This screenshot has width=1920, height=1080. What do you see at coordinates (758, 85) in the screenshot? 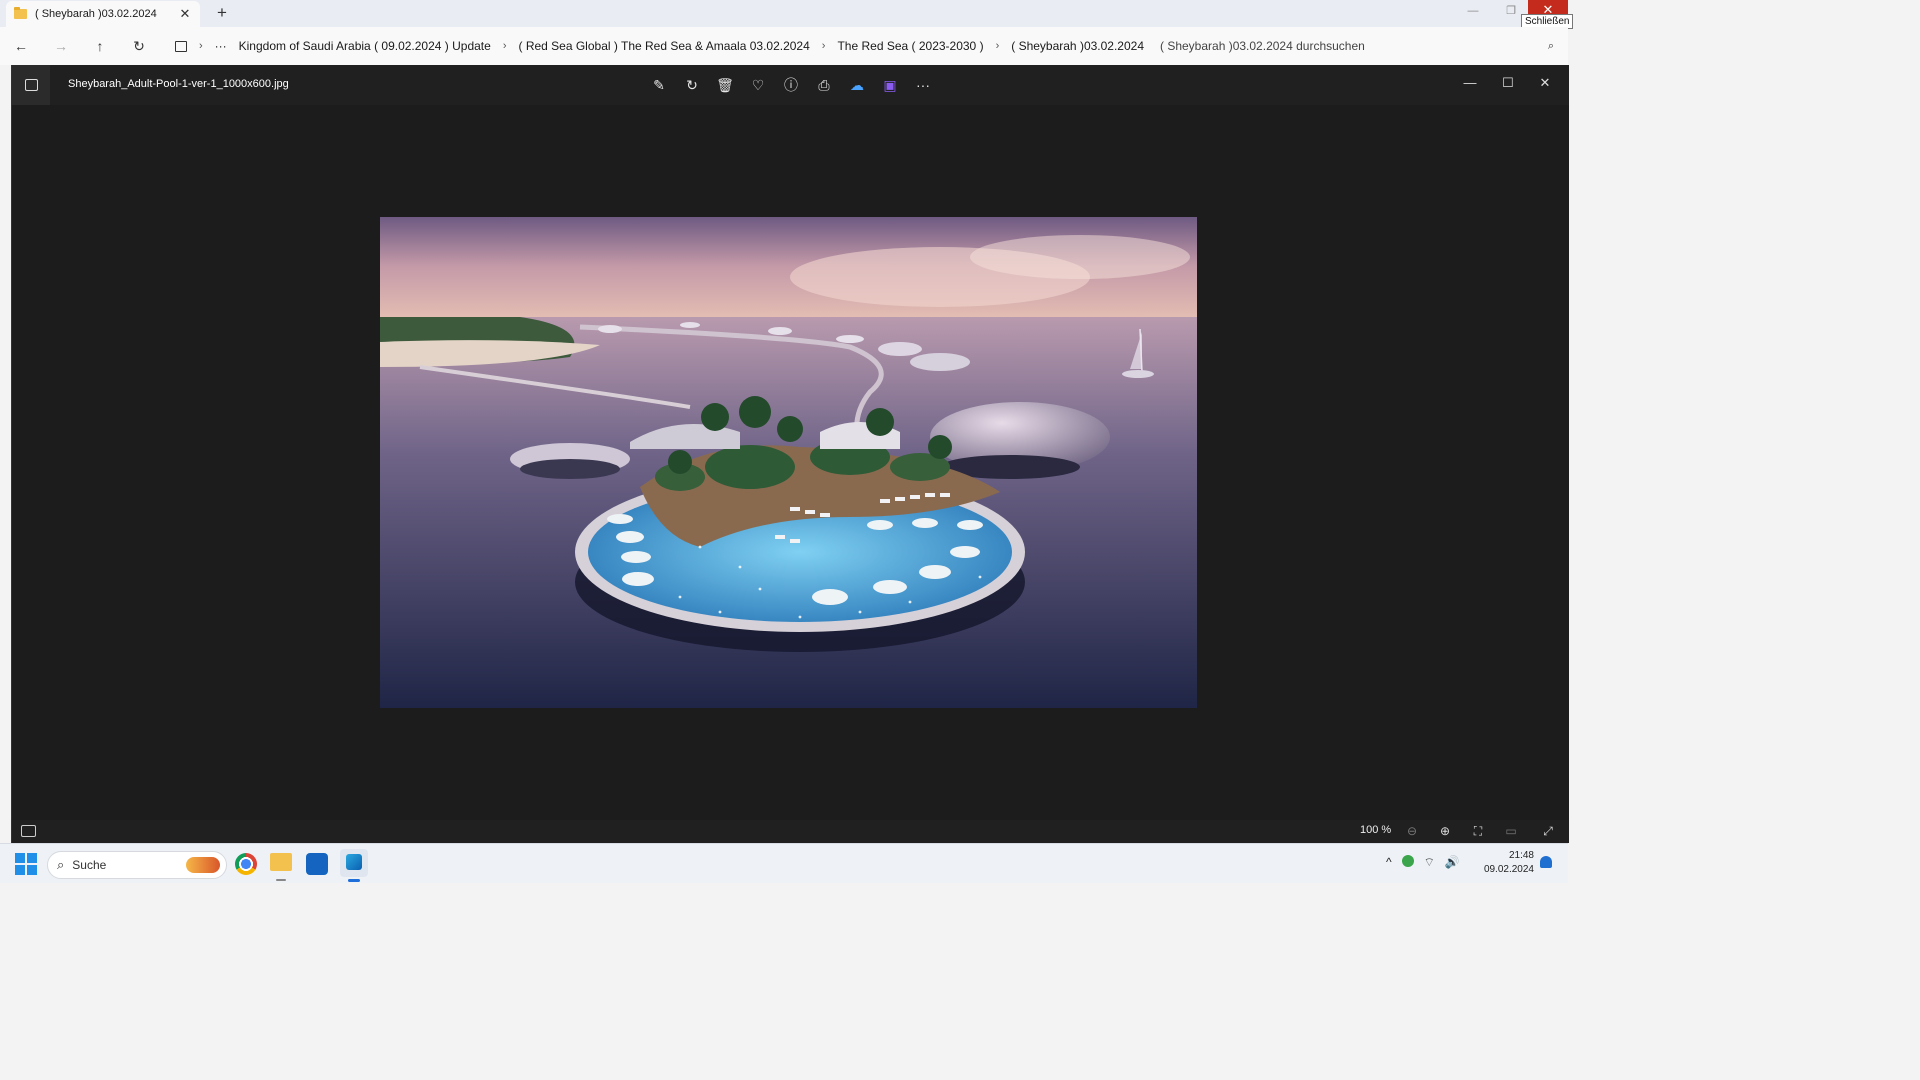
I see `favorite-icon: ♡` at bounding box center [758, 85].